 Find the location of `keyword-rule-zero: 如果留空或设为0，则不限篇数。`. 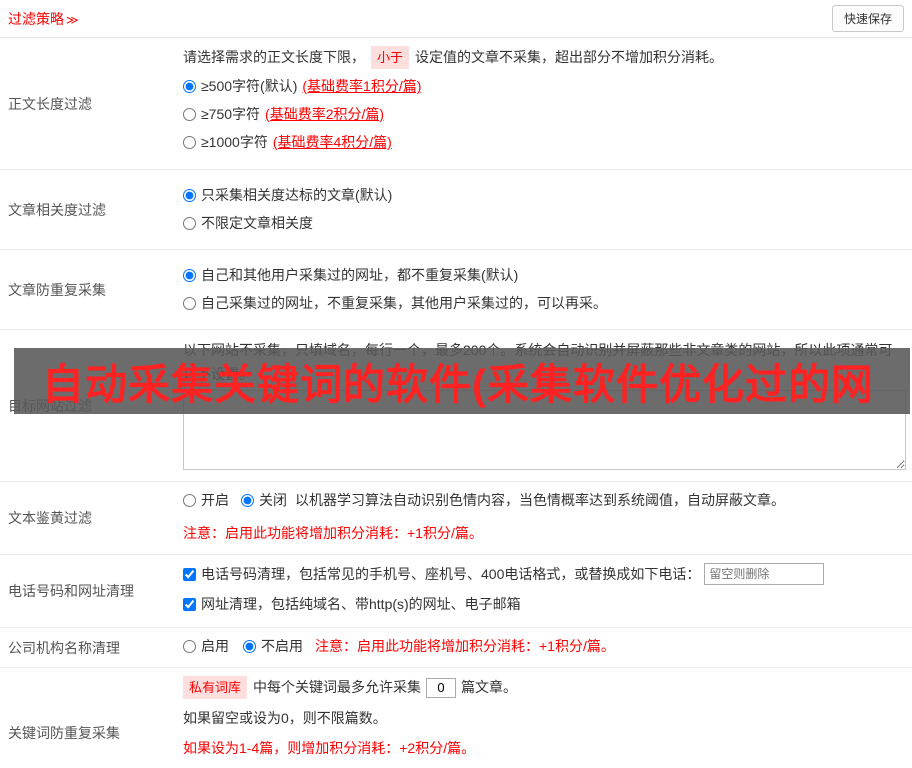

keyword-rule-zero: 如果留空或设为0，则不限篇数。 is located at coordinates (285, 718).